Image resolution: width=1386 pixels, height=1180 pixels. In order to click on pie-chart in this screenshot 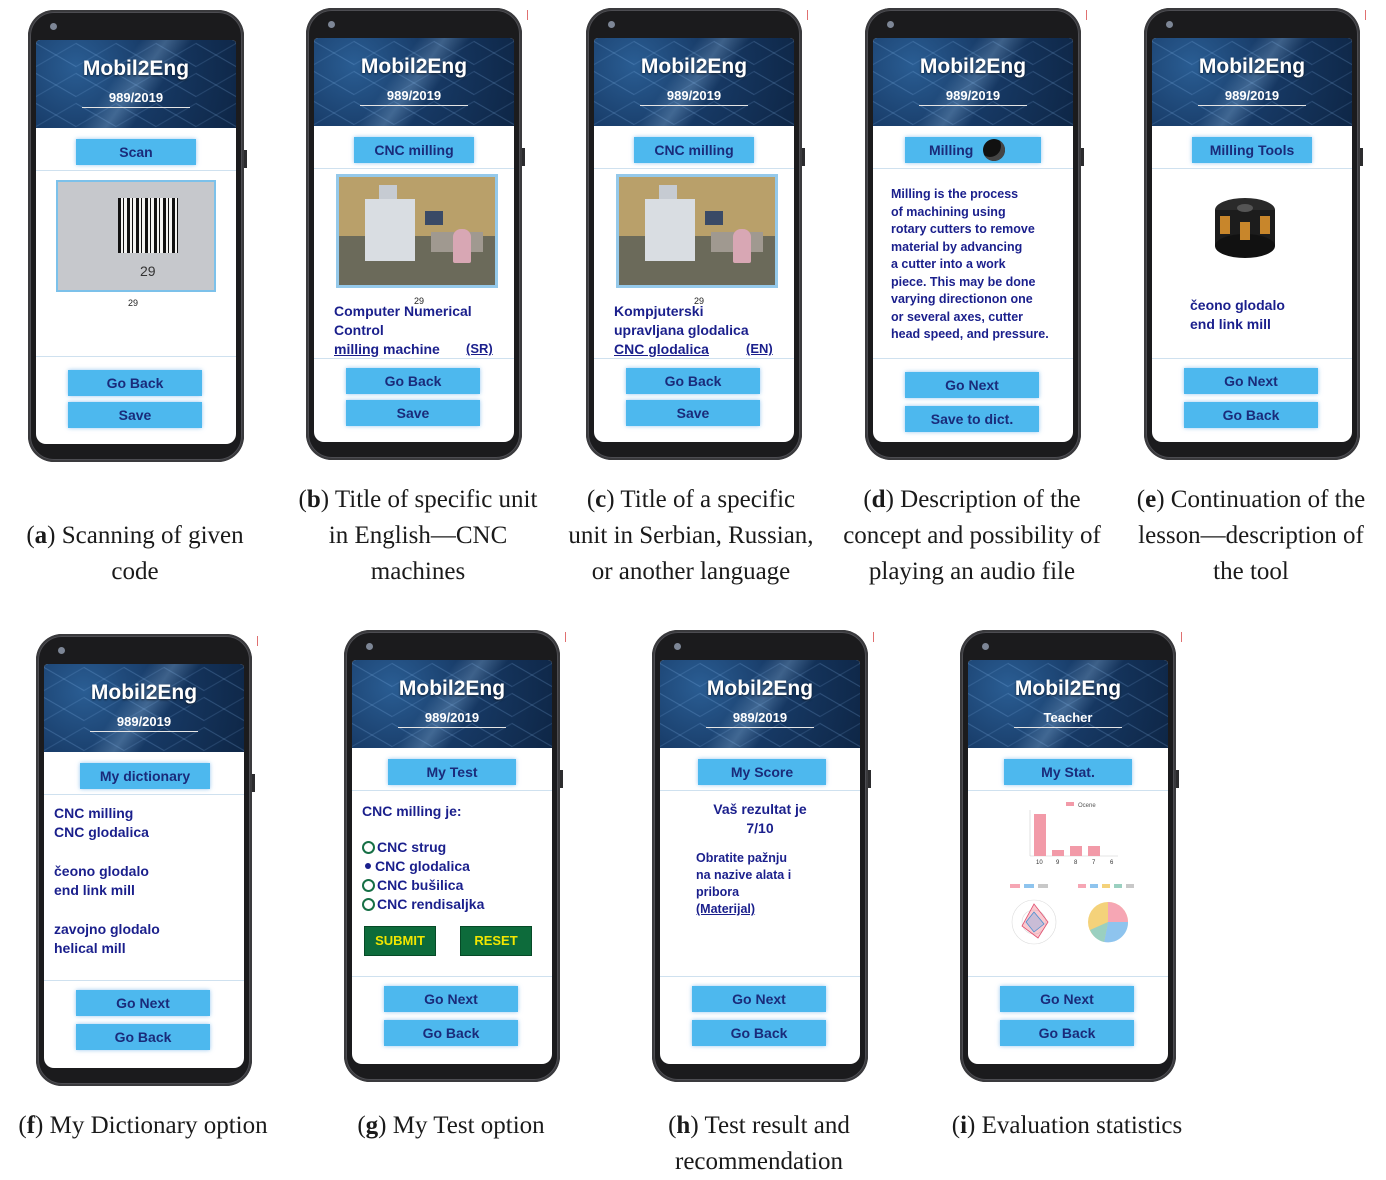, I will do `click(1106, 913)`.